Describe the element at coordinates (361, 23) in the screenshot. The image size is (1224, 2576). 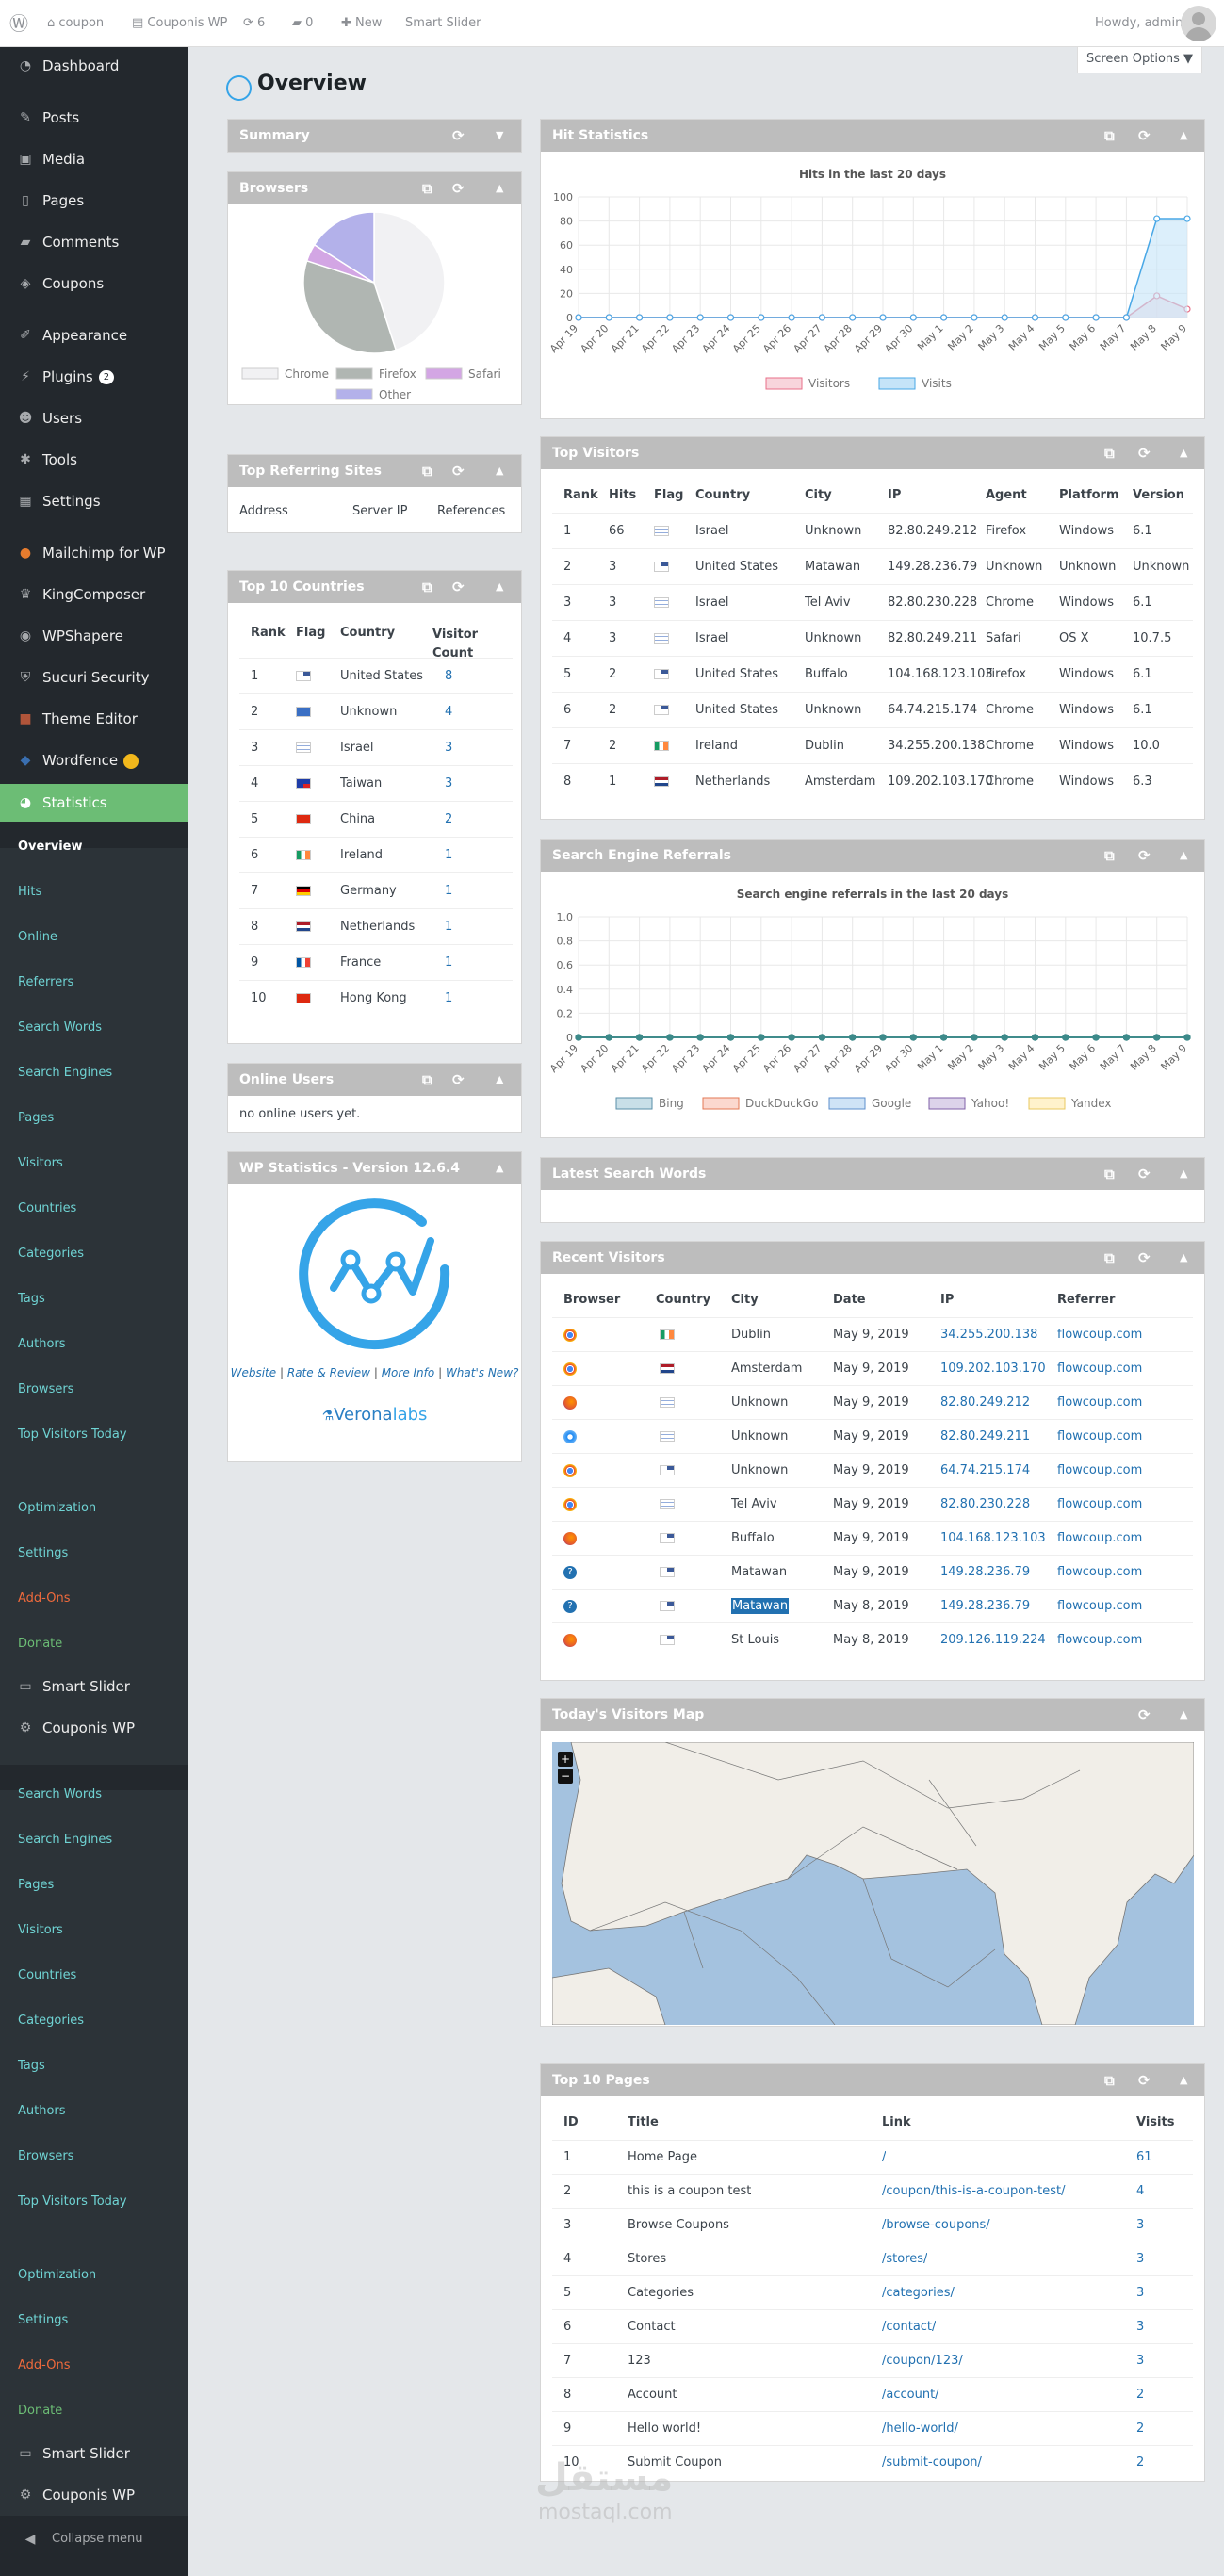
I see `new-content-link: ✚ New` at that location.